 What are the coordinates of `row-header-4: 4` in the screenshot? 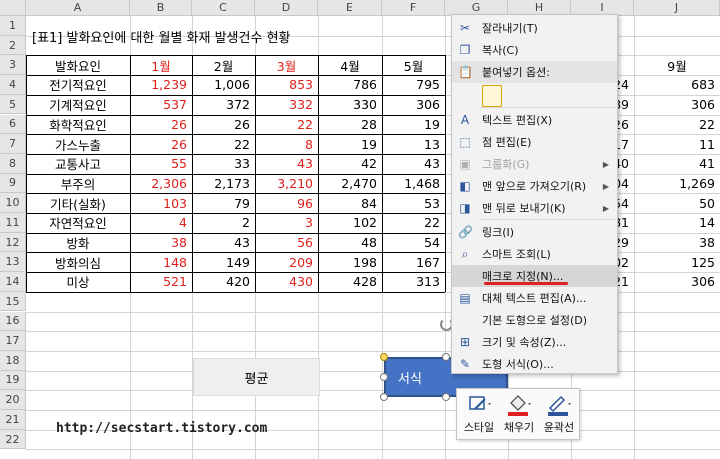 It's located at (13, 85).